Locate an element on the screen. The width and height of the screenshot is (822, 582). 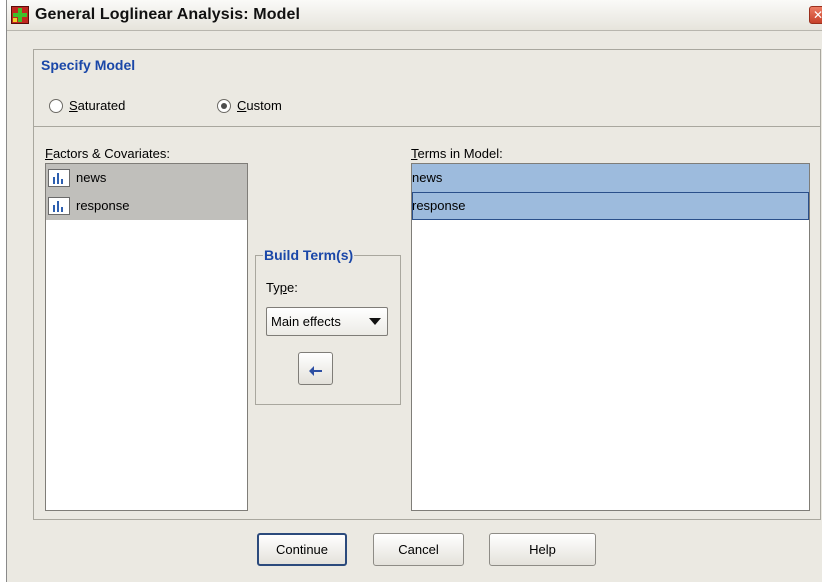
app-icon is located at coordinates (20, 15).